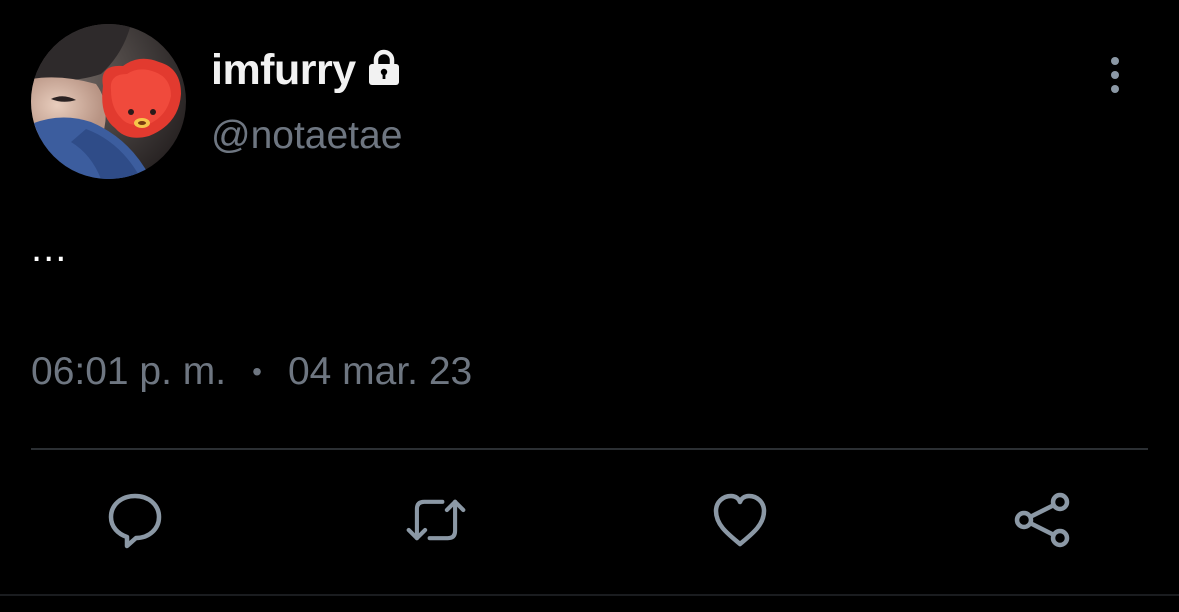 The width and height of the screenshot is (1179, 612). I want to click on display-name-row: imfurry, so click(307, 70).